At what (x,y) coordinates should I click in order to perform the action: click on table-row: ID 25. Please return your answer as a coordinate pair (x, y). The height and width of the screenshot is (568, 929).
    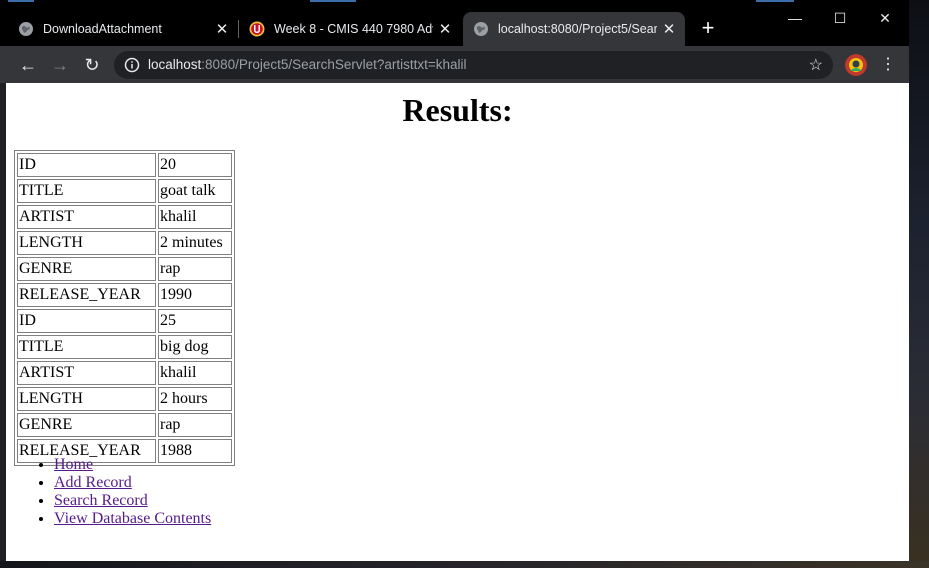
    Looking at the image, I should click on (124, 321).